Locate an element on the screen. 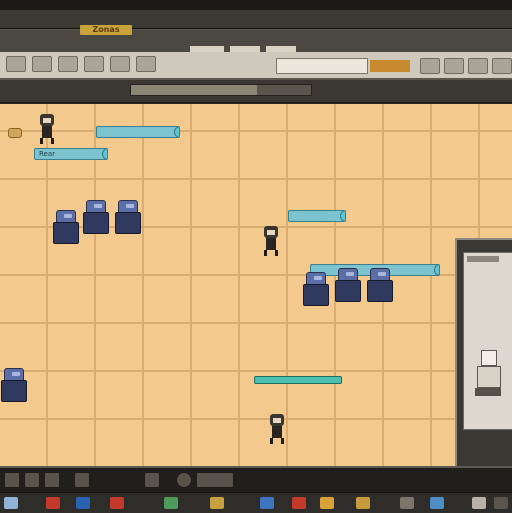 The width and height of the screenshot is (512, 513). portrait-base is located at coordinates (488, 392).